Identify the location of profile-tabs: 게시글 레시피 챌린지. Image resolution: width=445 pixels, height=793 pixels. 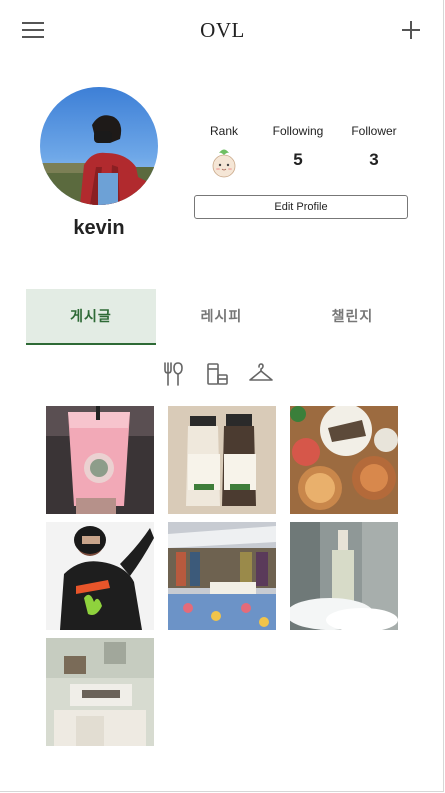
(222, 317).